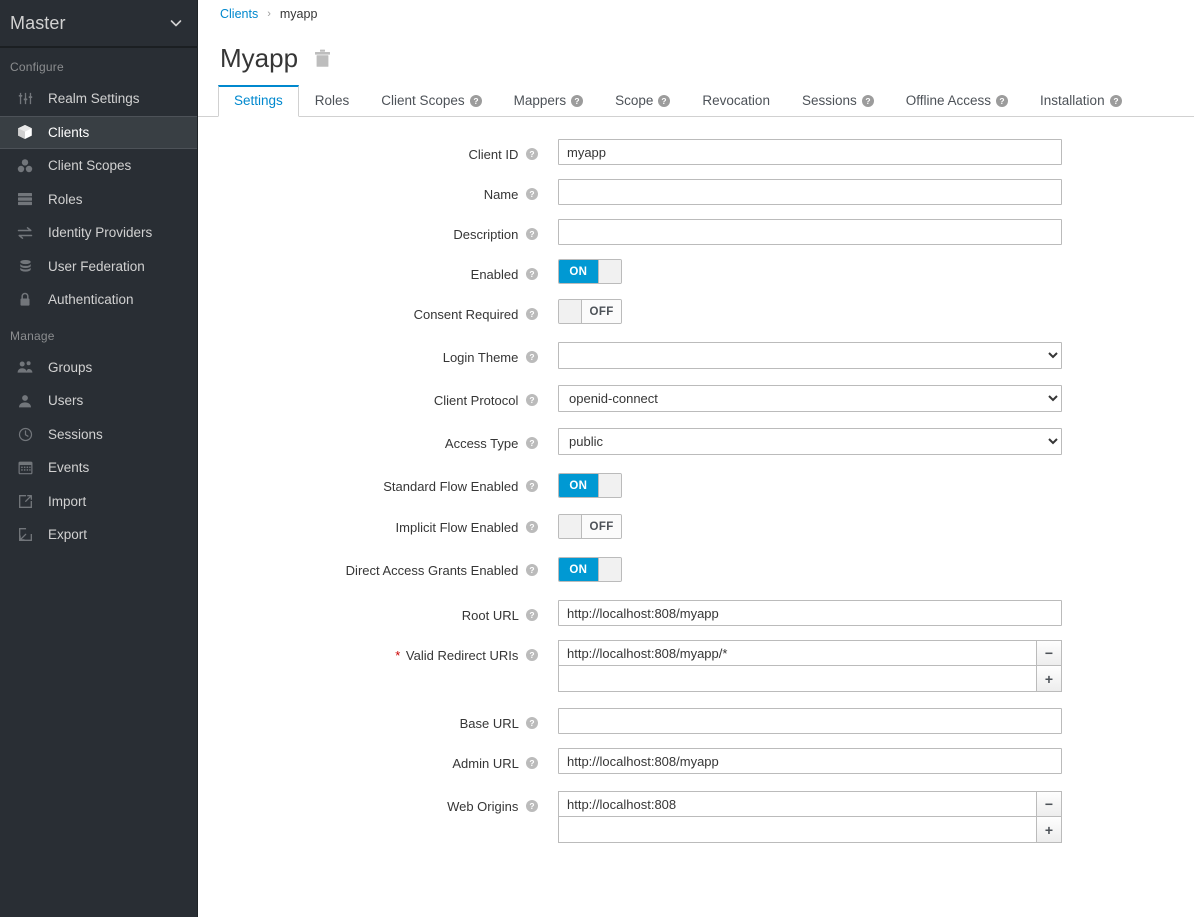 This screenshot has width=1194, height=917. What do you see at coordinates (549, 101) in the screenshot?
I see `tab-mappers: Mappers ?` at bounding box center [549, 101].